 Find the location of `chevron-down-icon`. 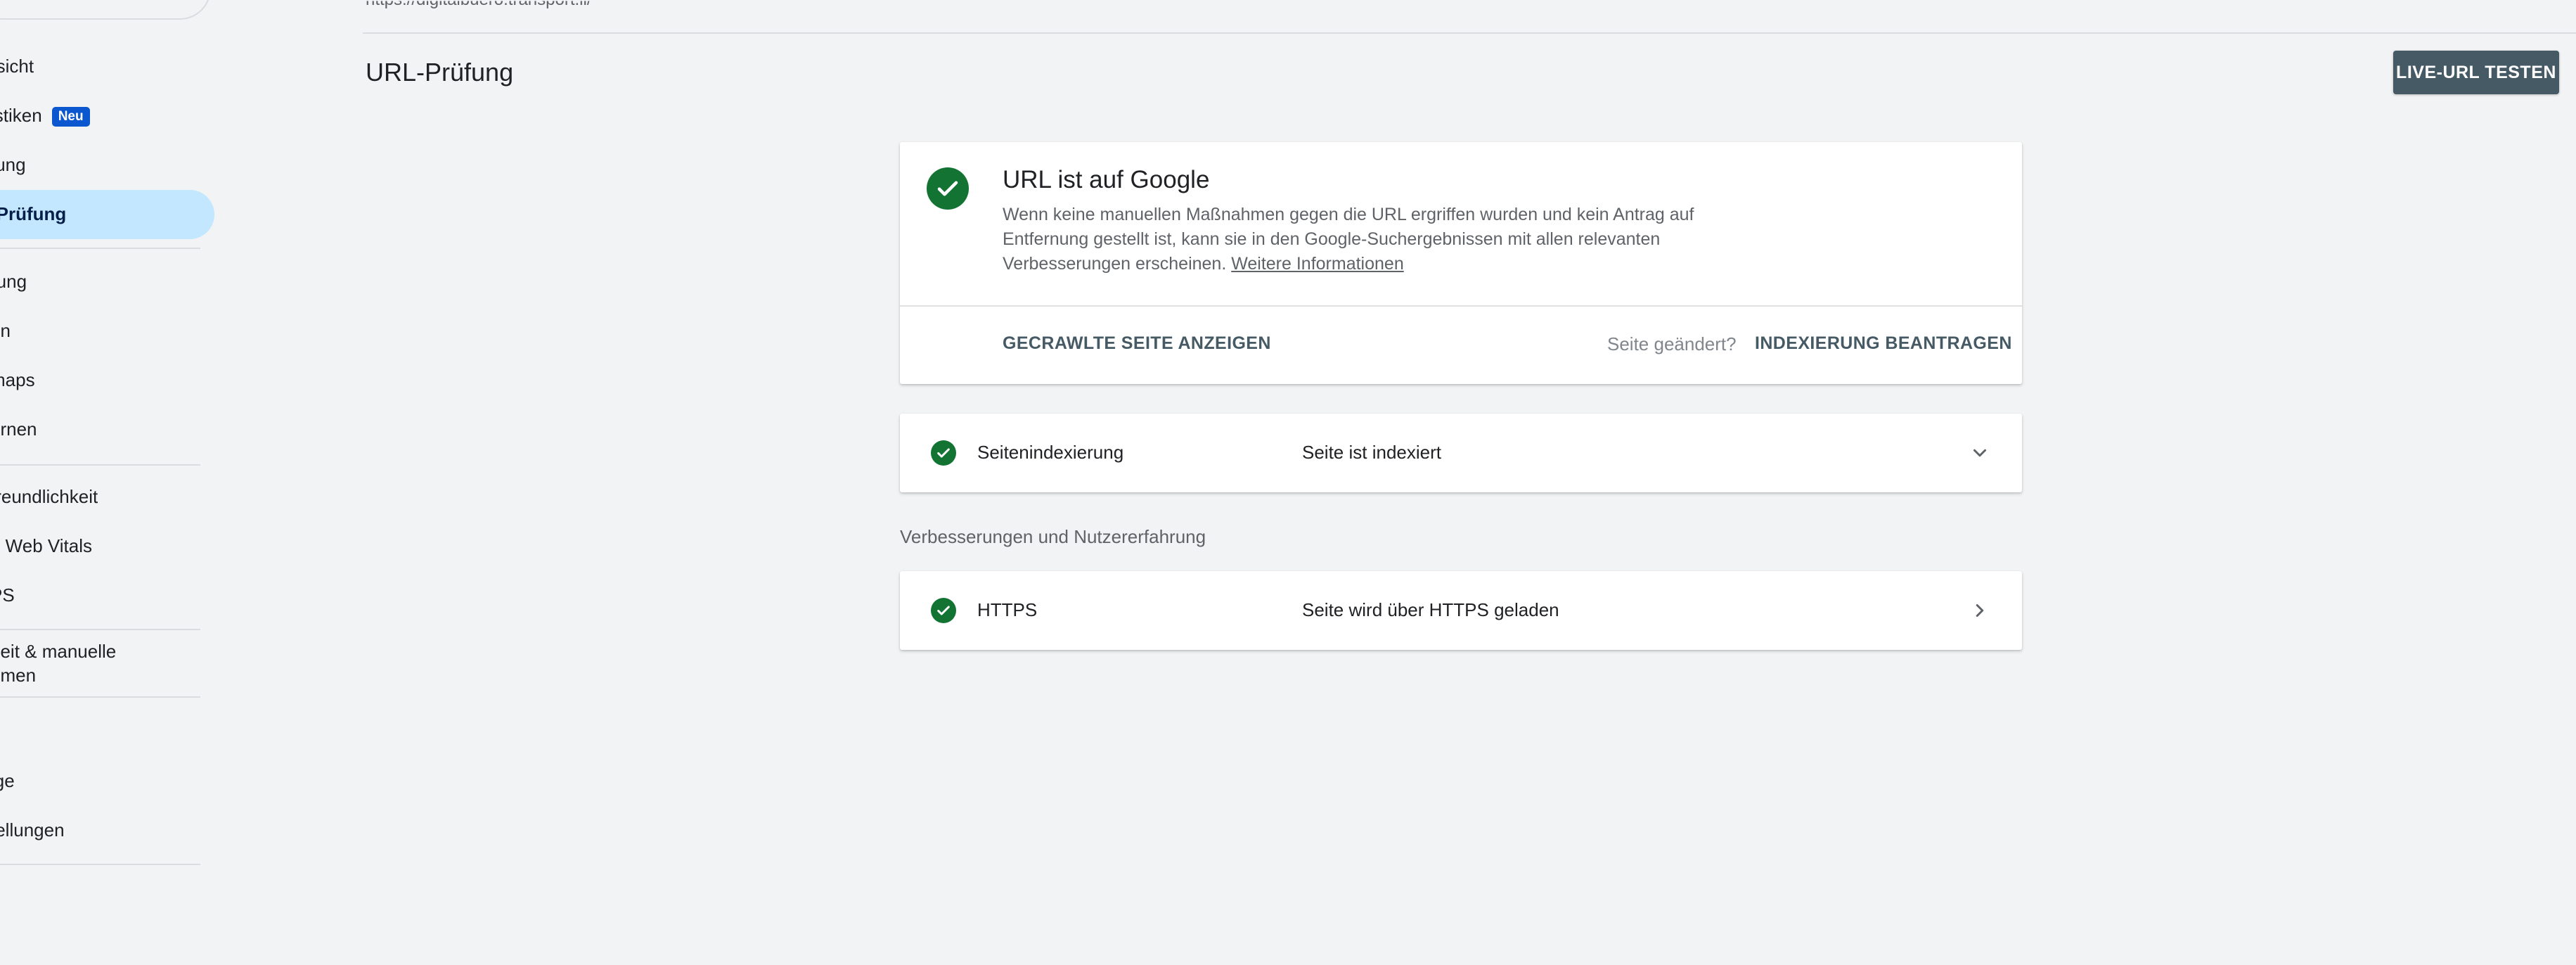

chevron-down-icon is located at coordinates (1979, 454).